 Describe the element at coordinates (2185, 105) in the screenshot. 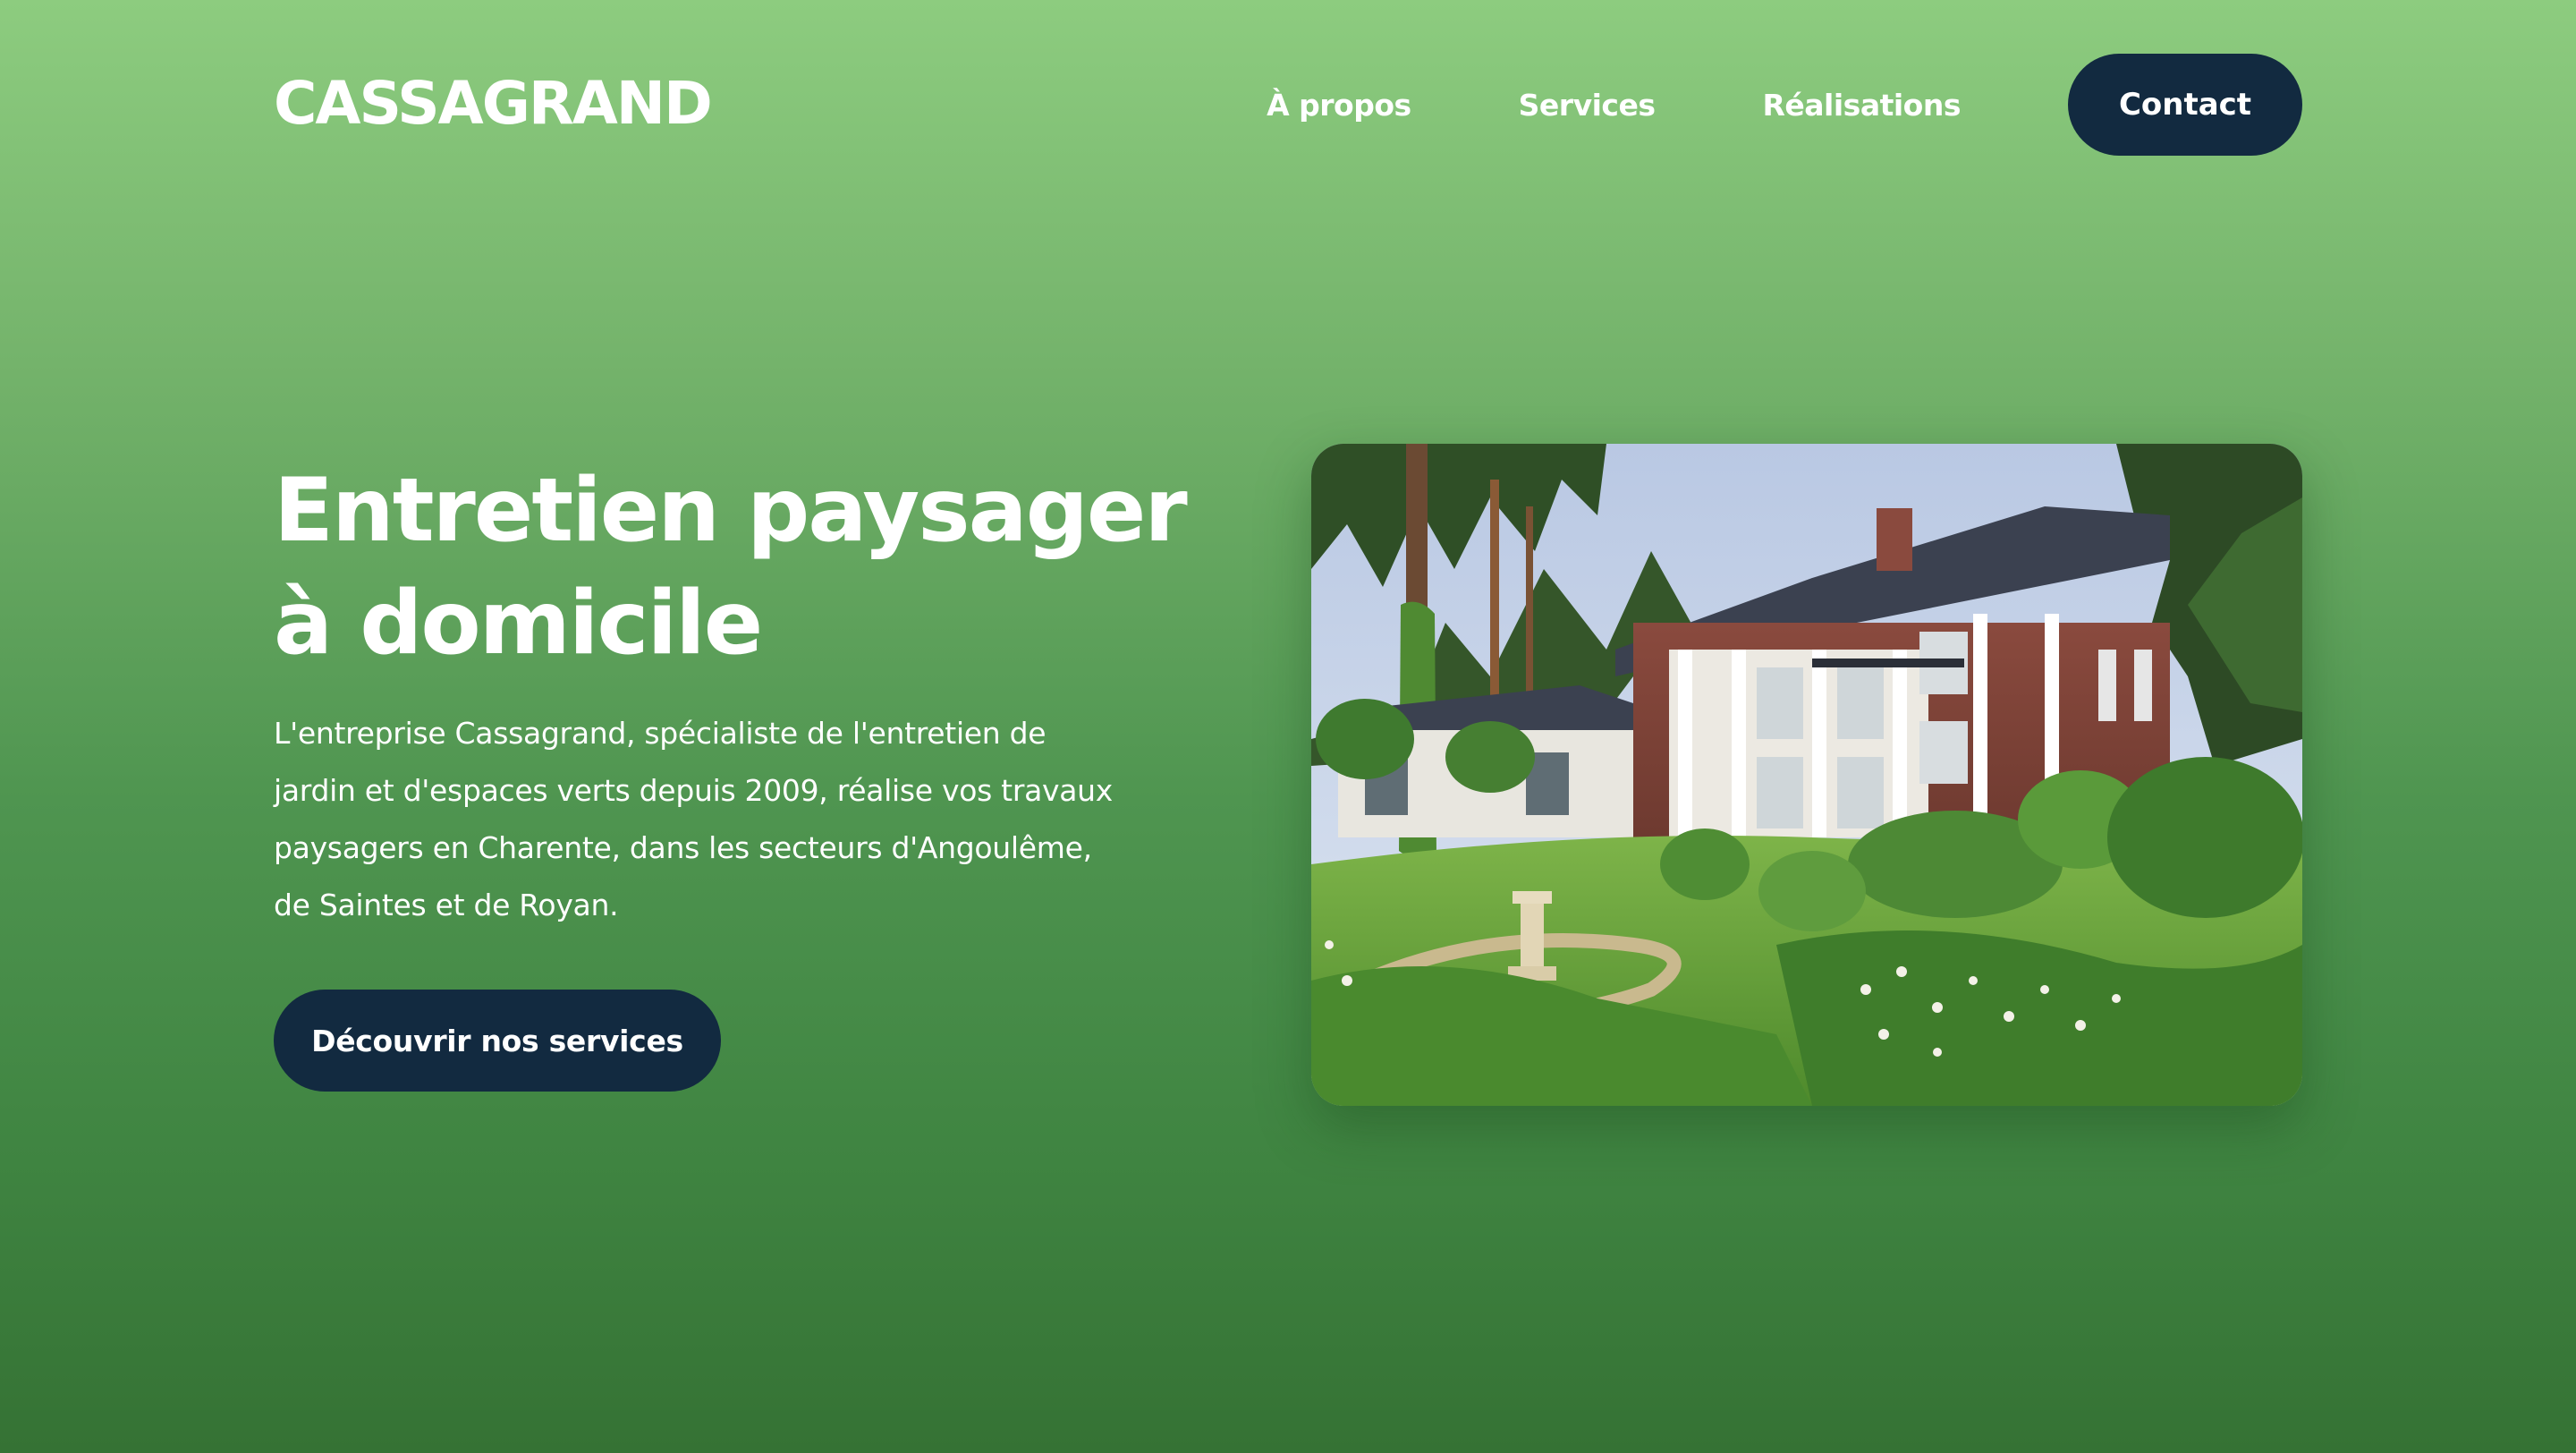

I see `contact-button: Contact` at that location.